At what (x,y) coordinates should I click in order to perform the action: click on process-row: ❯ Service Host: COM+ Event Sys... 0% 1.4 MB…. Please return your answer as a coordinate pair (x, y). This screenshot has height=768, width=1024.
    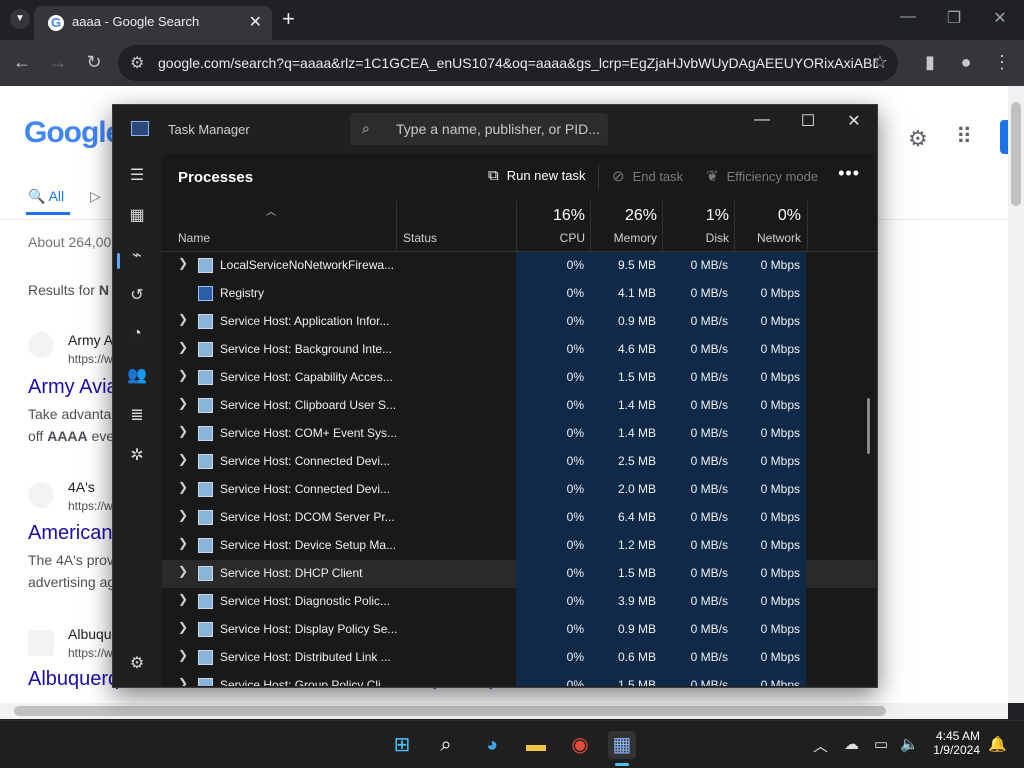
    Looking at the image, I should click on (519, 434).